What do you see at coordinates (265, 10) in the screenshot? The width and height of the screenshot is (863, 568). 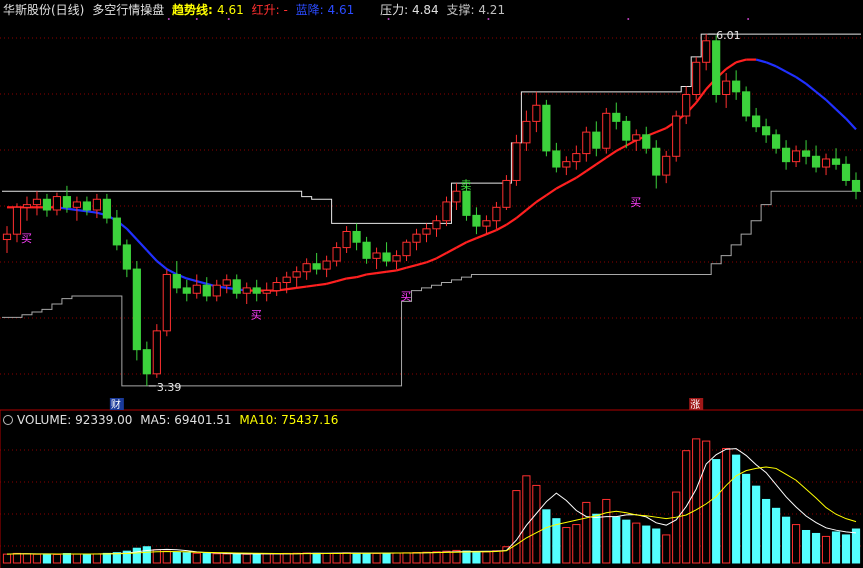 I see `red-label: 红升:` at bounding box center [265, 10].